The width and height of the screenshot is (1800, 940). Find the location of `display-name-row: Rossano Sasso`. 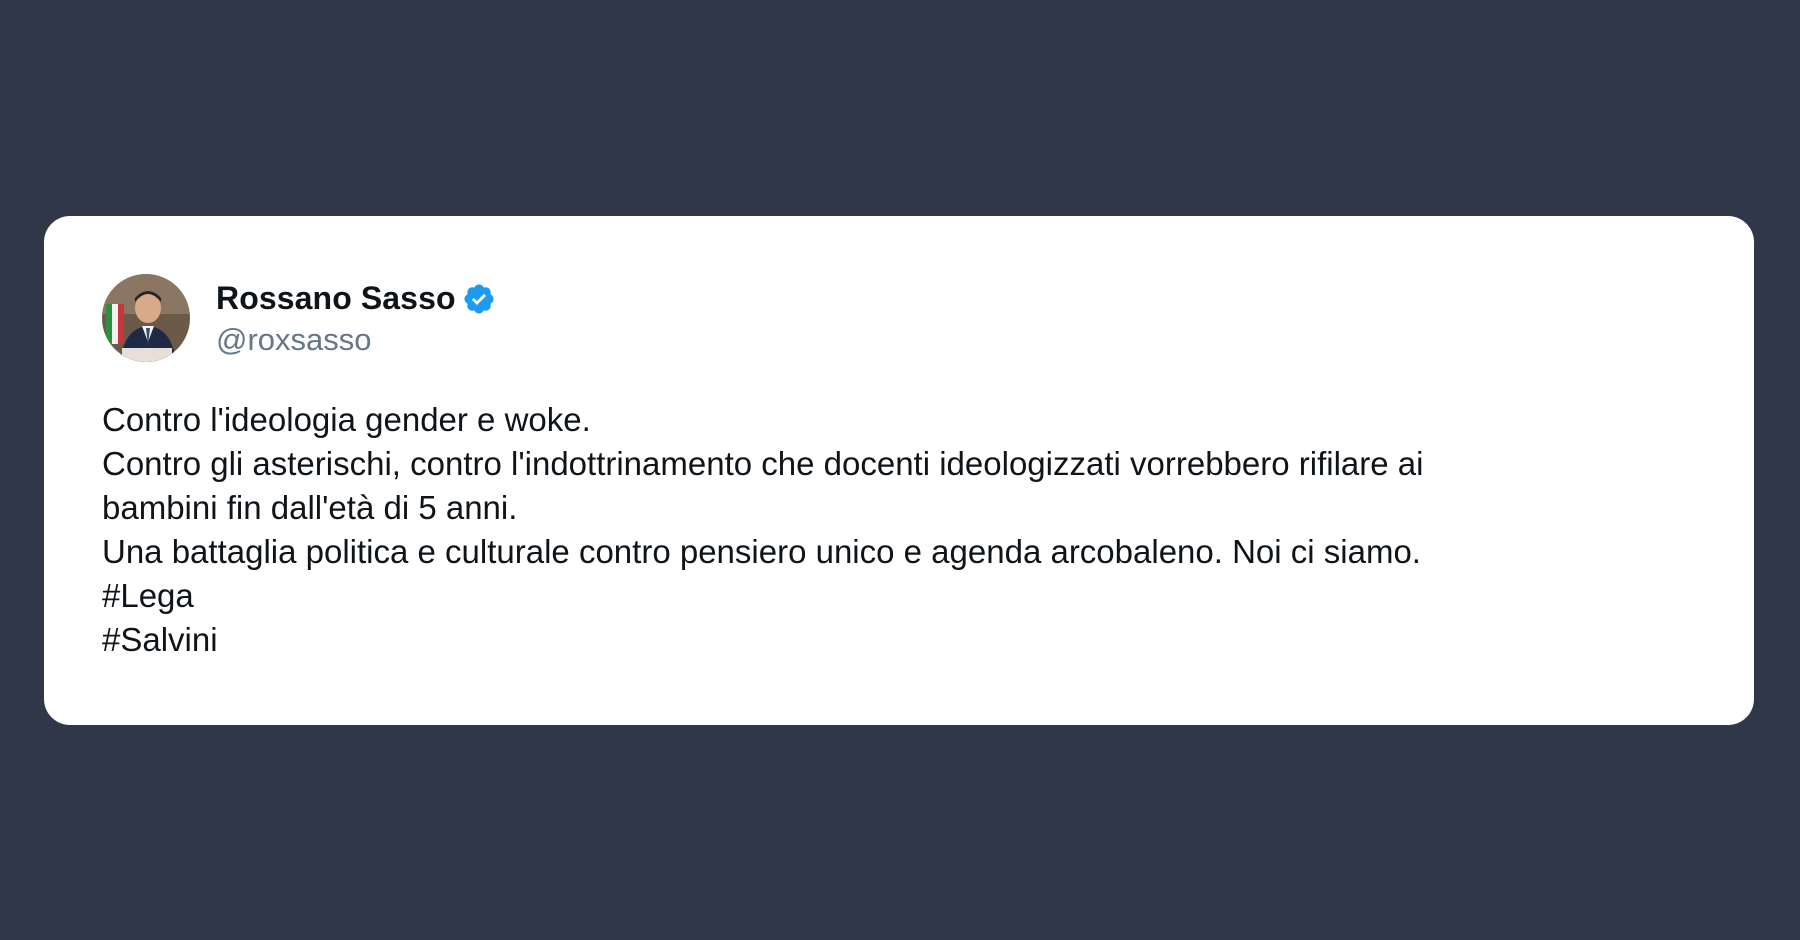

display-name-row: Rossano Sasso is located at coordinates (356, 299).